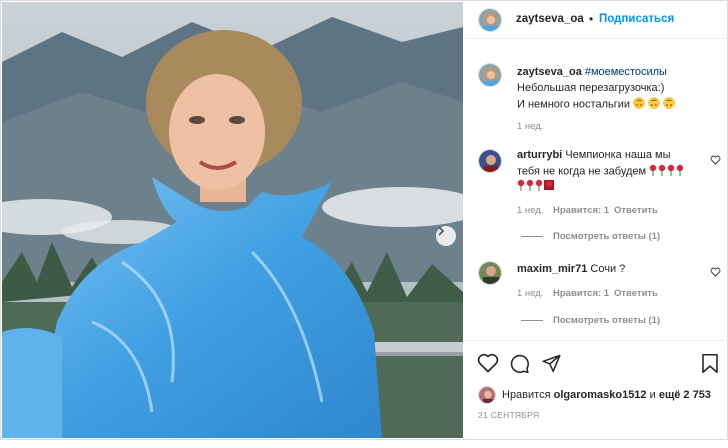 This screenshot has width=728, height=448. Describe the element at coordinates (530, 293) in the screenshot. I see `comment-2-time: 1 нед.` at that location.